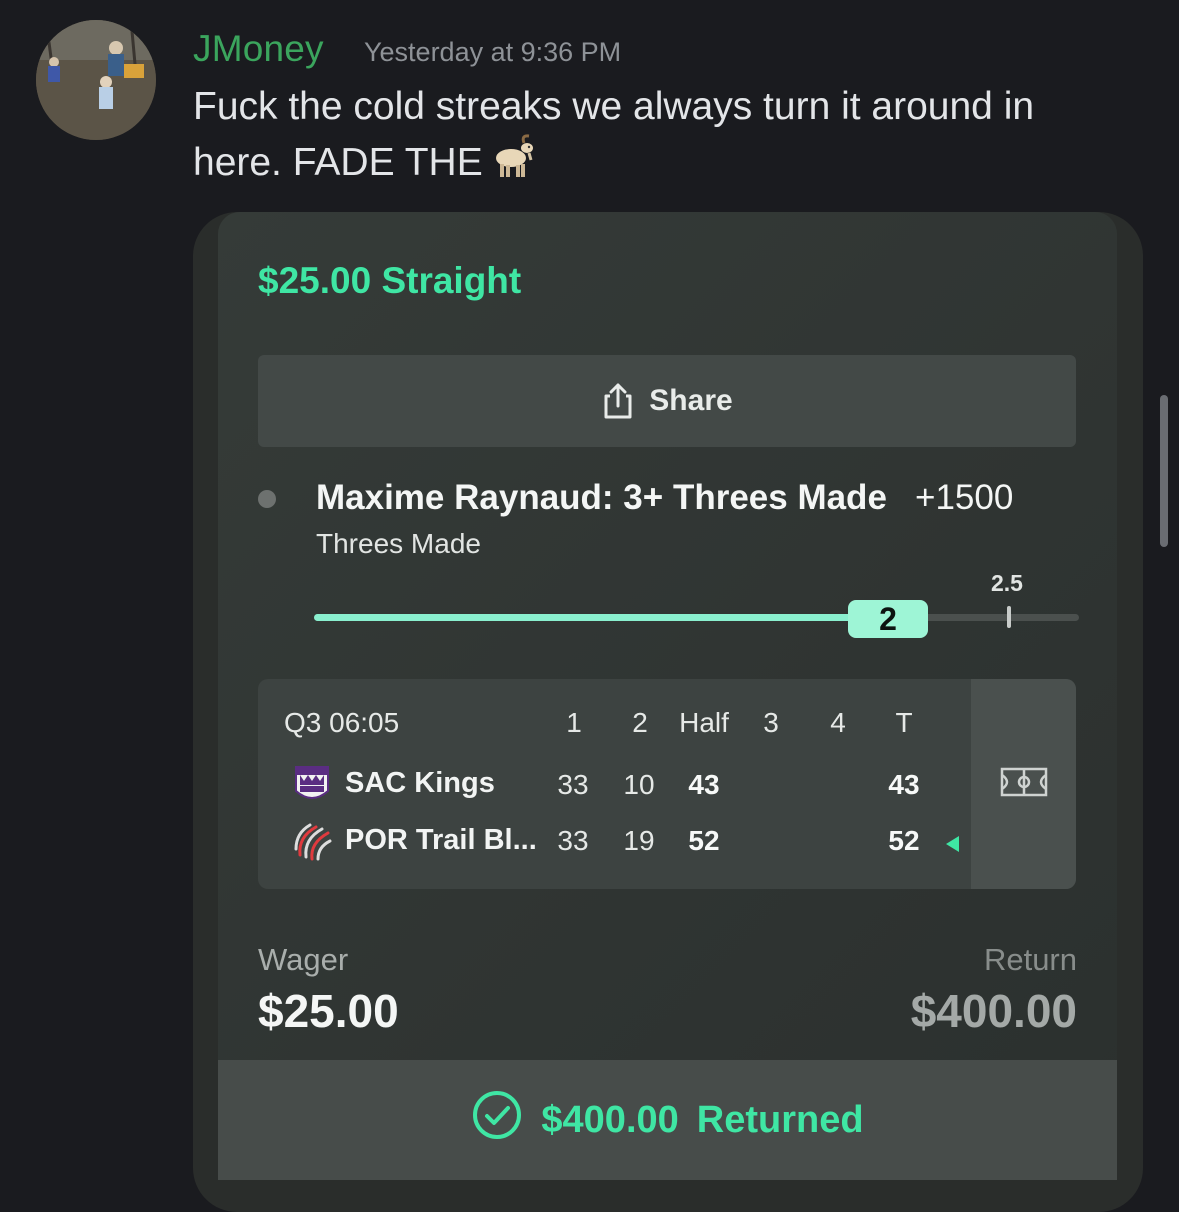  Describe the element at coordinates (771, 722) in the screenshot. I see `header-q3: 3` at that location.